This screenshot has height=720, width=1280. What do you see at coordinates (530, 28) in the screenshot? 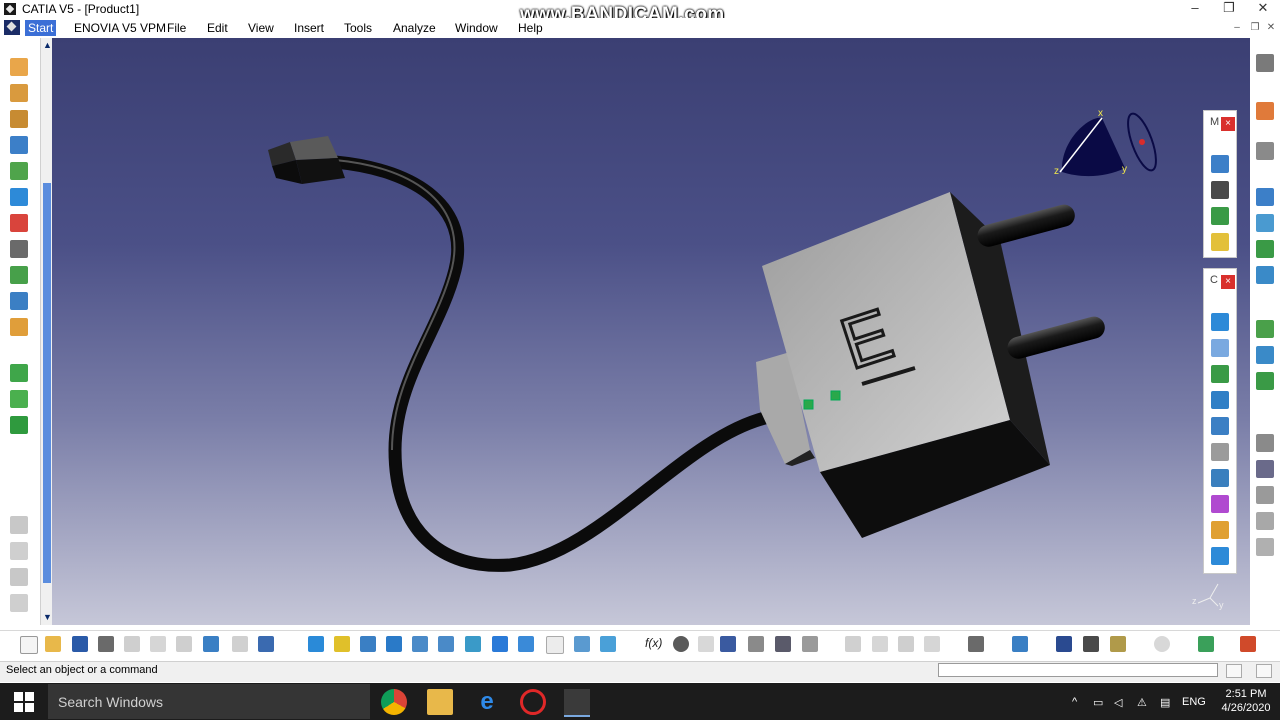
I see `menu-help: Help` at bounding box center [530, 28].